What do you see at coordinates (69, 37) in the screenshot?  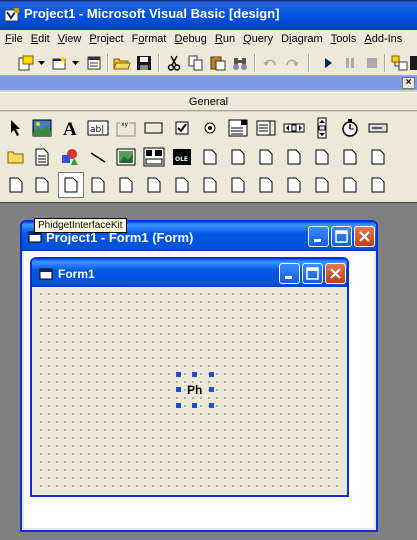 I see `menu-view: View` at bounding box center [69, 37].